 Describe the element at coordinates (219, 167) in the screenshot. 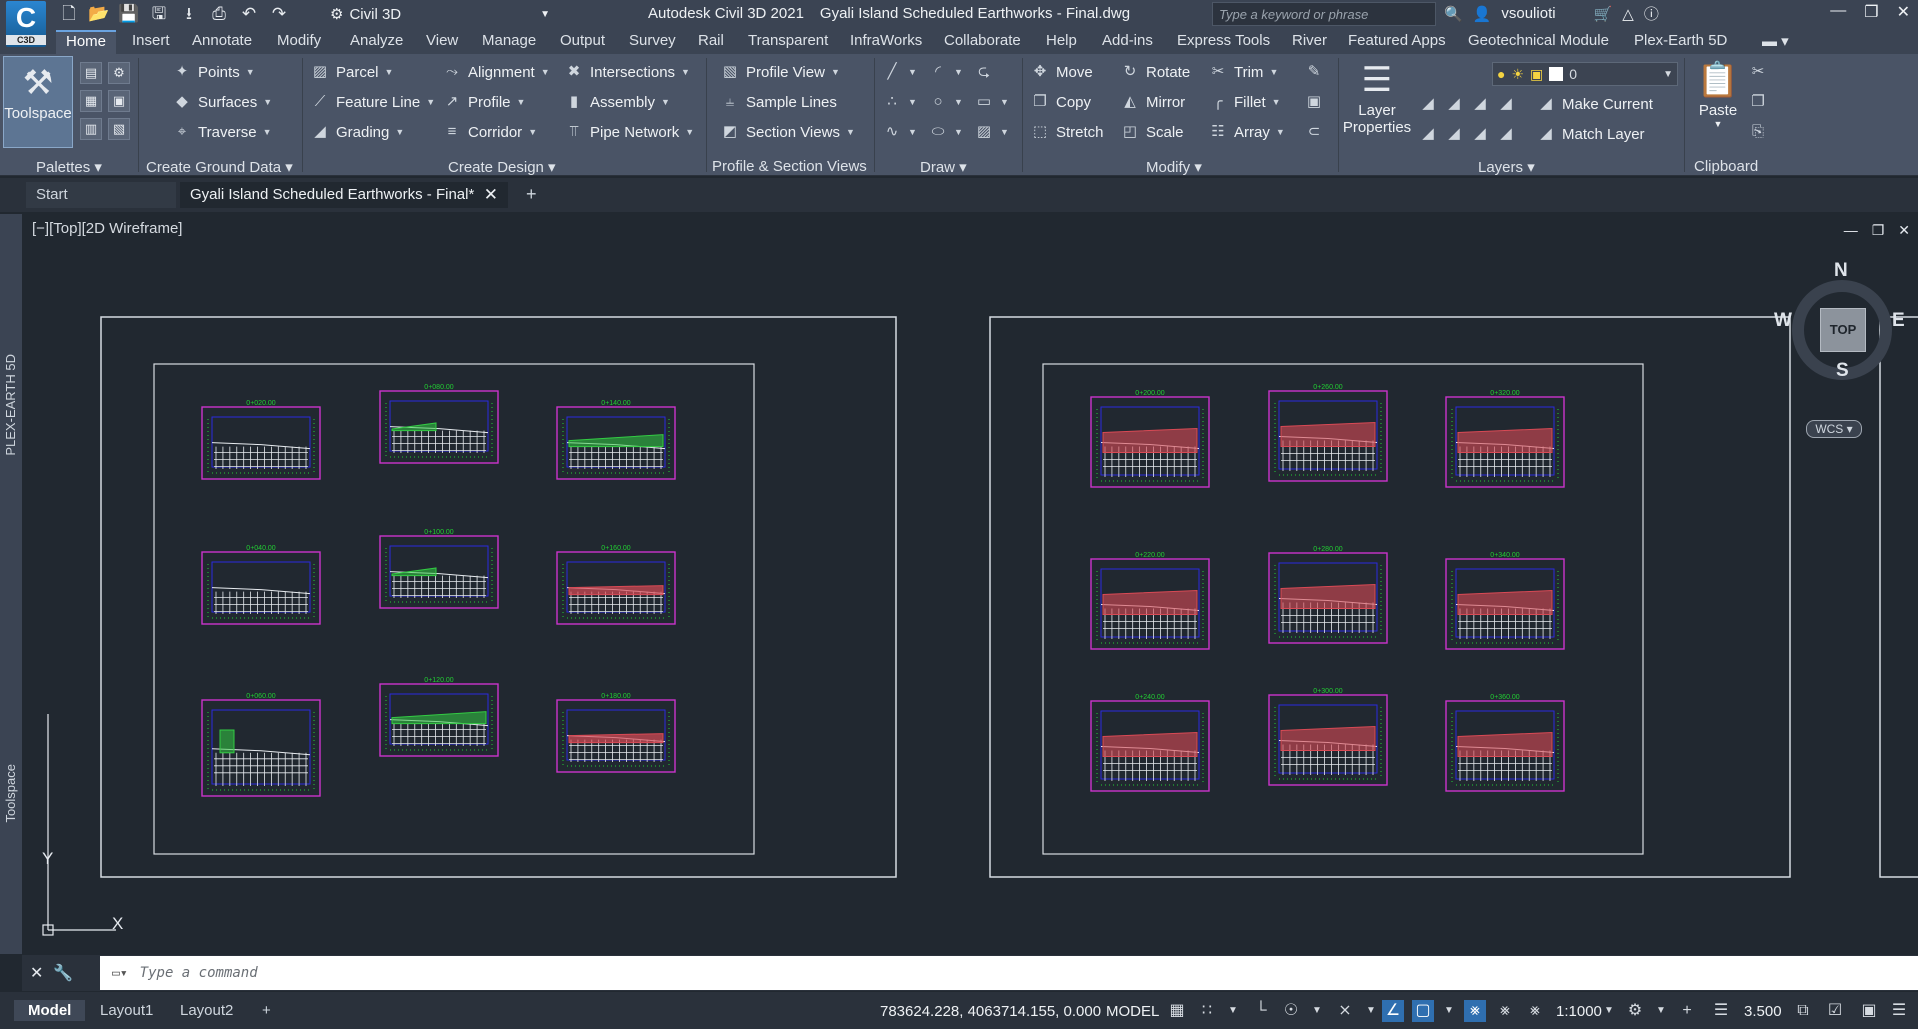

I see `panel-label-create-ground-data: Create Ground Data ▾` at that location.